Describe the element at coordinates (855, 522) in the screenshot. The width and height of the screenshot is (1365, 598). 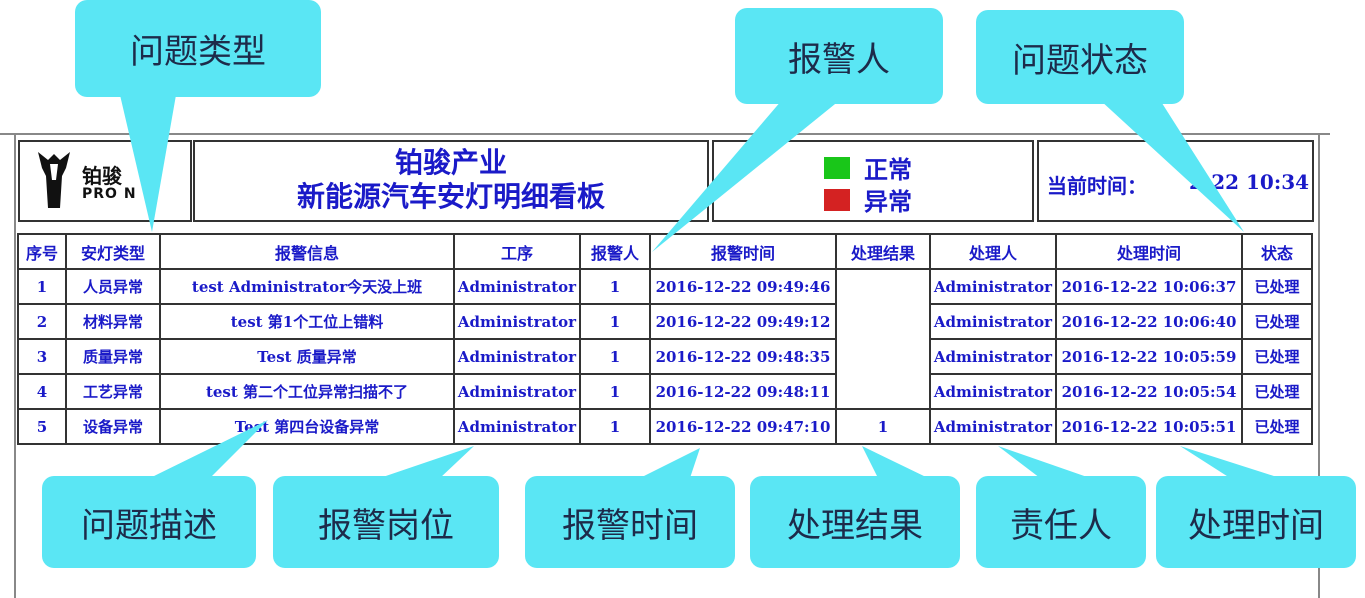
I see `callout-handle-result: 处理结果` at that location.